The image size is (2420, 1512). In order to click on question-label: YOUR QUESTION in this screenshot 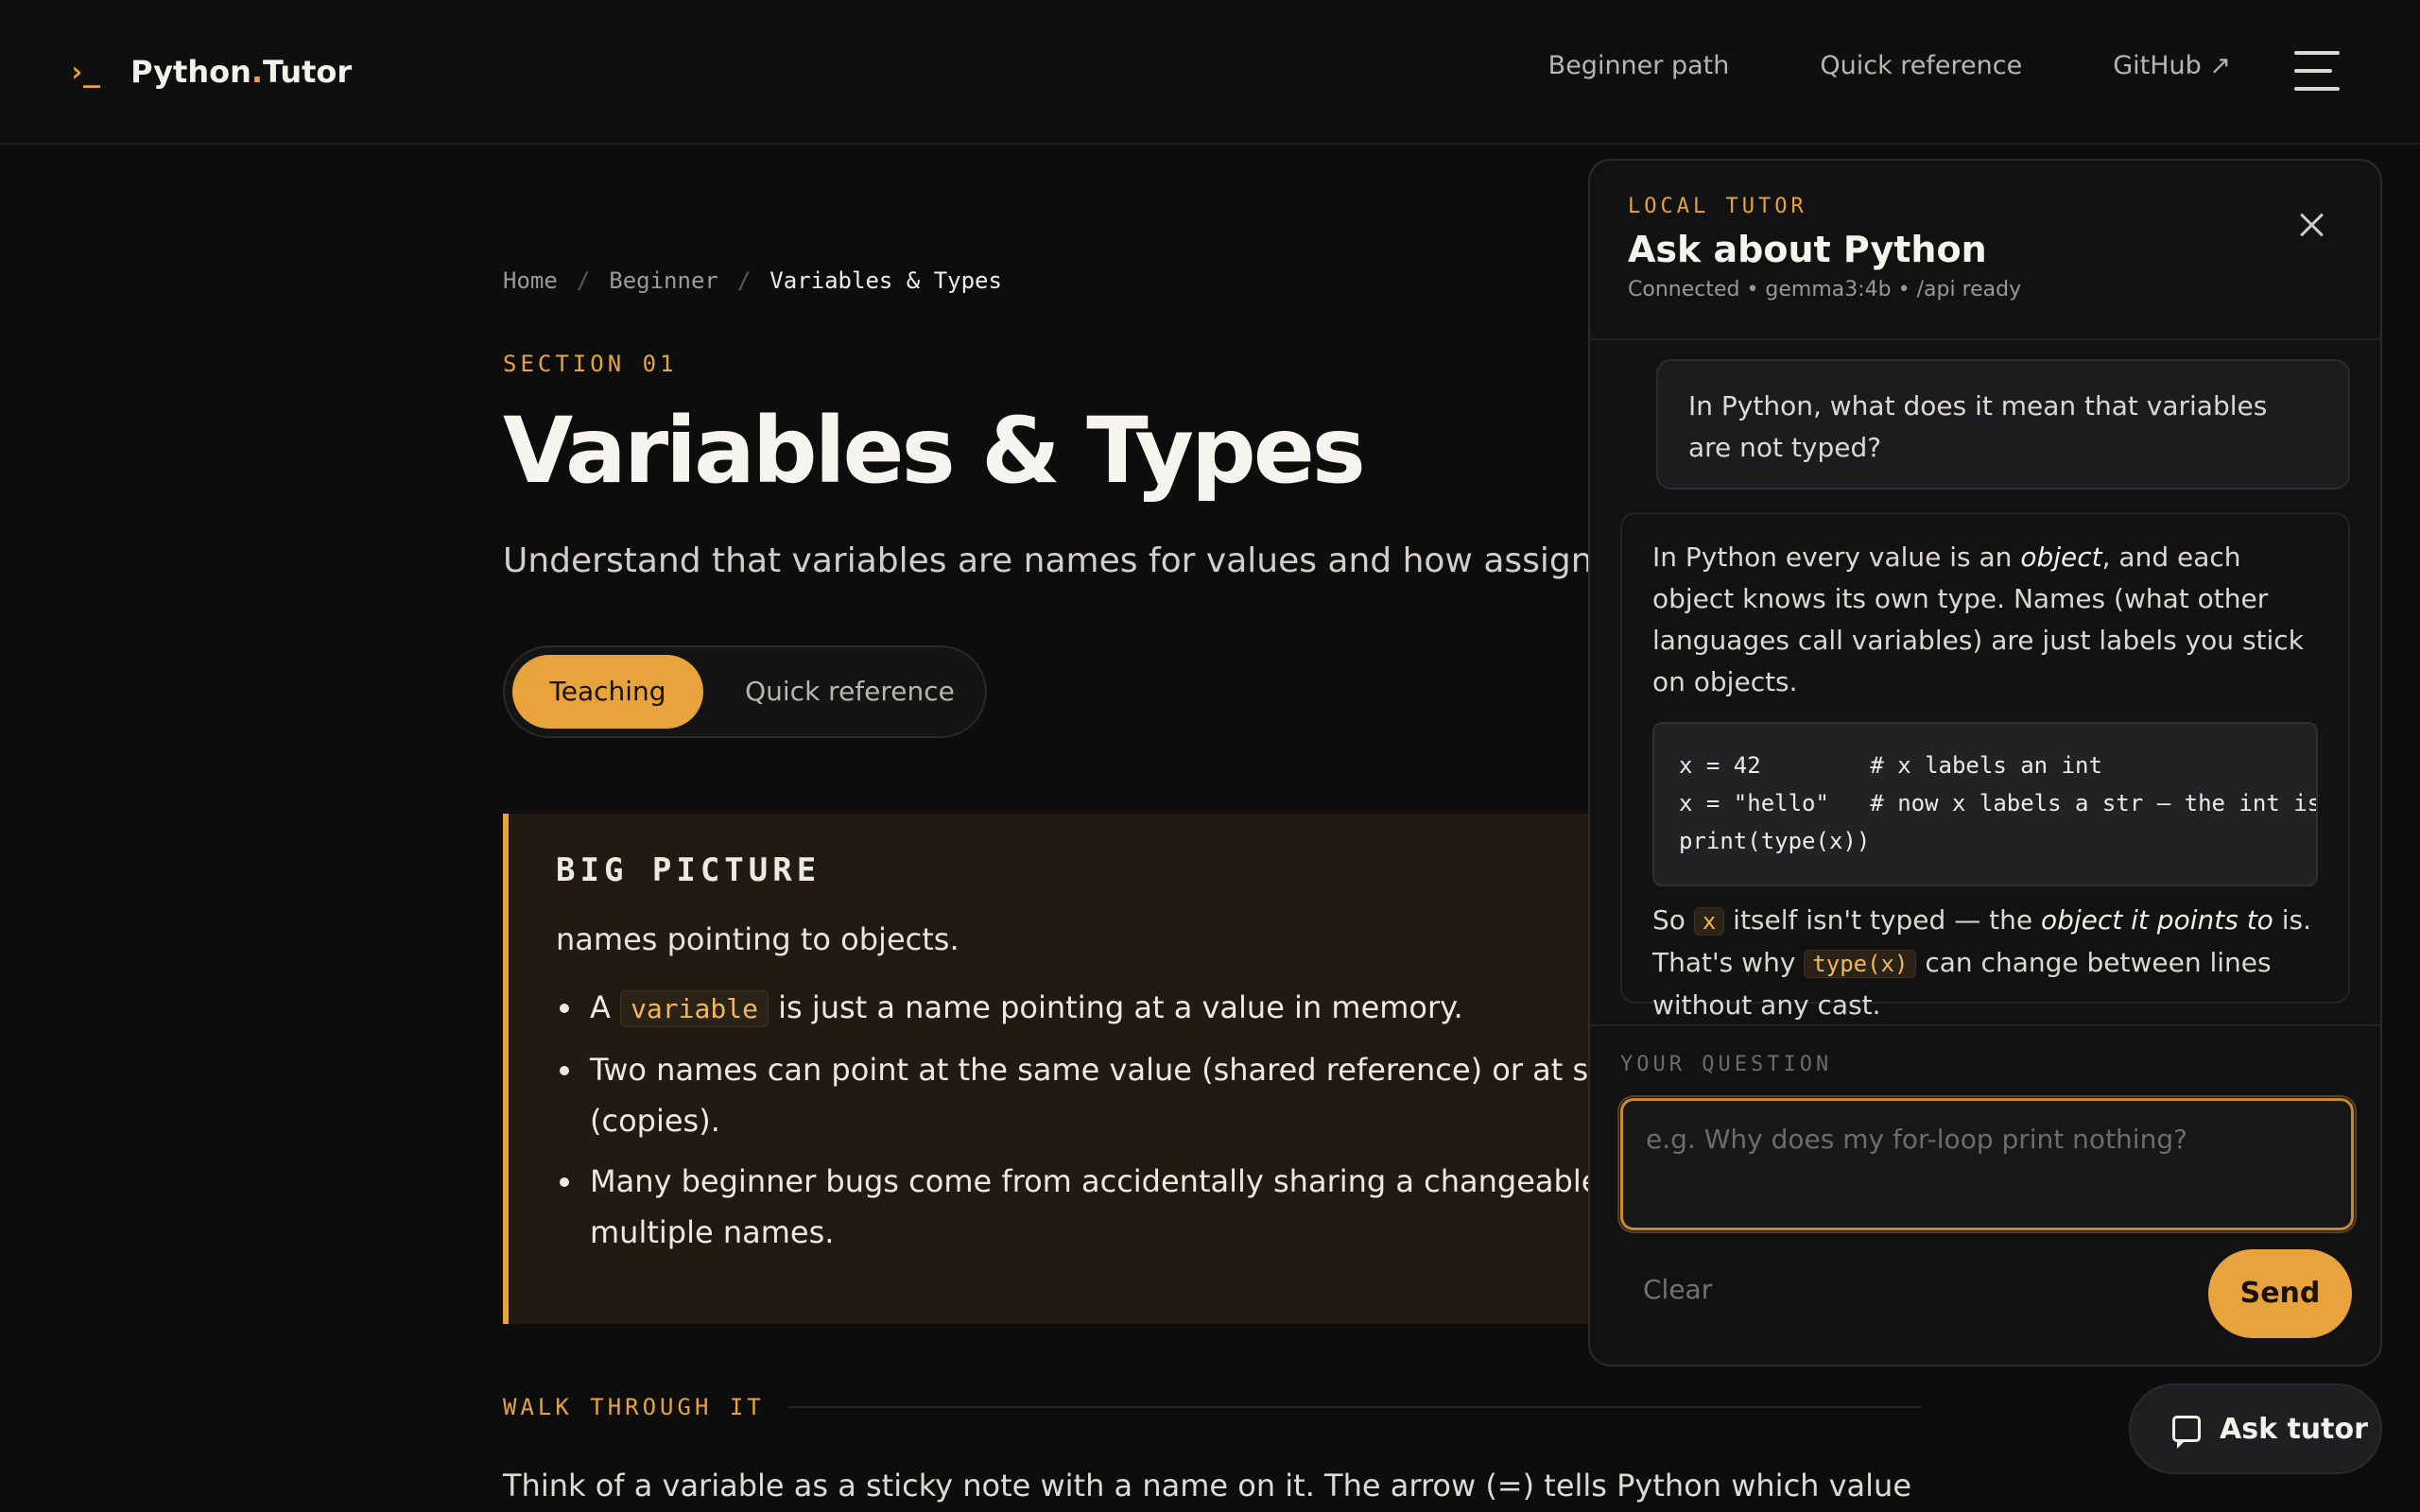, I will do `click(1726, 1064)`.